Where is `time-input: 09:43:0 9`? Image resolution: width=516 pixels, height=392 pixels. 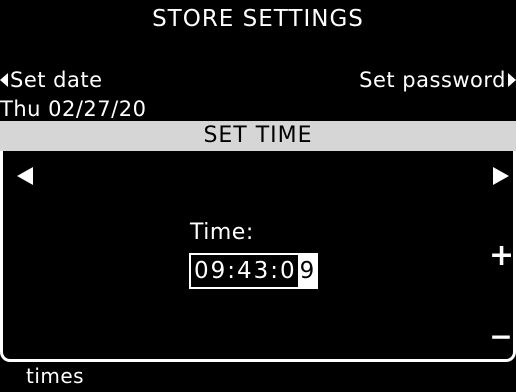
time-input: 09:43:0 9 is located at coordinates (254, 271).